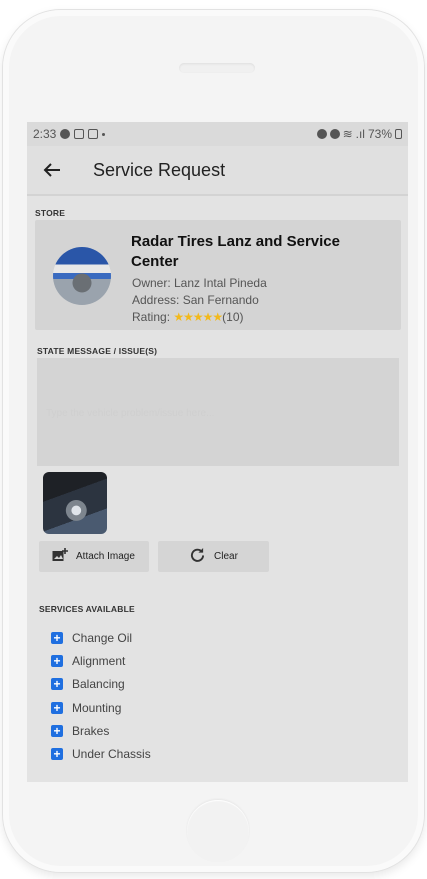 Image resolution: width=427 pixels, height=879 pixels. I want to click on service-item-change-oil: + Change Oil, so click(101, 637).